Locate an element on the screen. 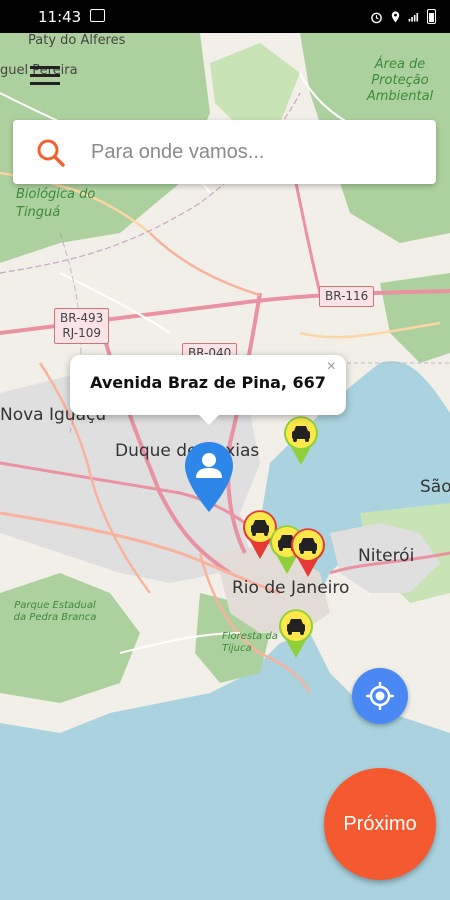 The width and height of the screenshot is (450, 900). next-button: Próximo is located at coordinates (380, 824).